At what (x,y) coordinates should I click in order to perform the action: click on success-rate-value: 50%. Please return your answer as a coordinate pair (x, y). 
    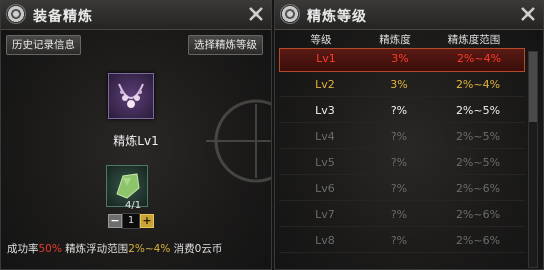
    Looking at the image, I should click on (50, 249).